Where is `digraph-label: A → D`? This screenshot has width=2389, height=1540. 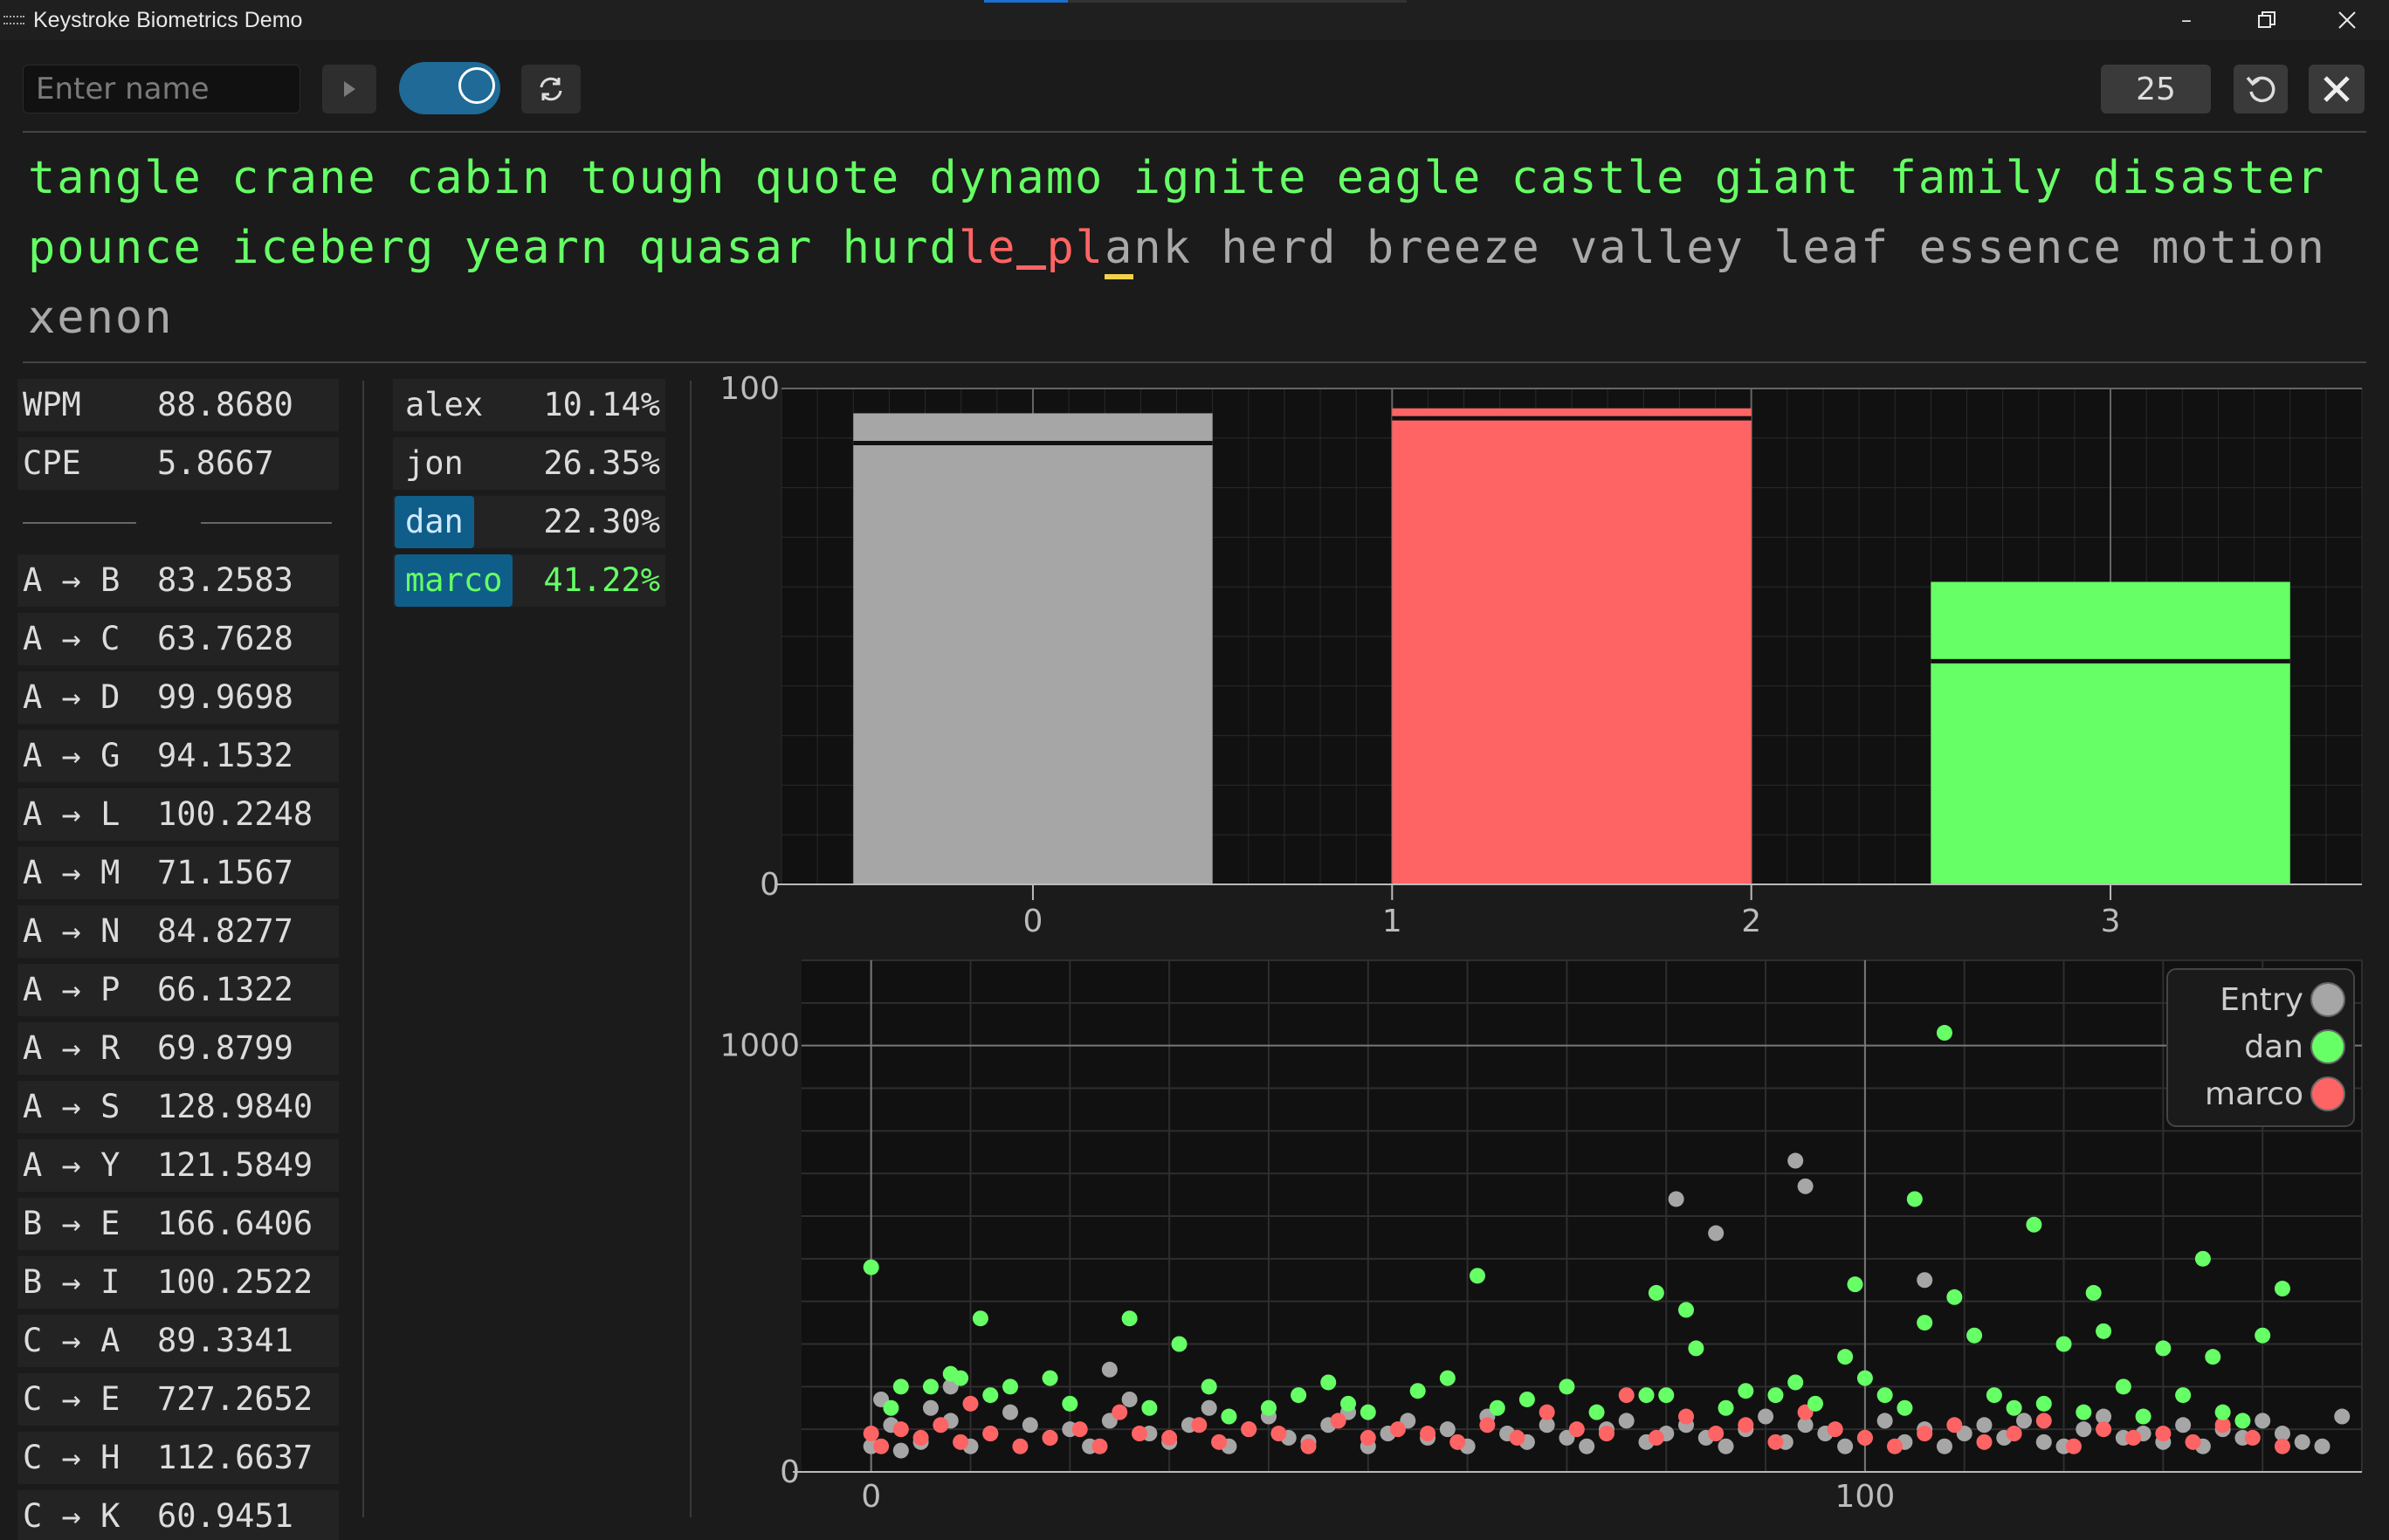
digraph-label: A → D is located at coordinates (71, 697).